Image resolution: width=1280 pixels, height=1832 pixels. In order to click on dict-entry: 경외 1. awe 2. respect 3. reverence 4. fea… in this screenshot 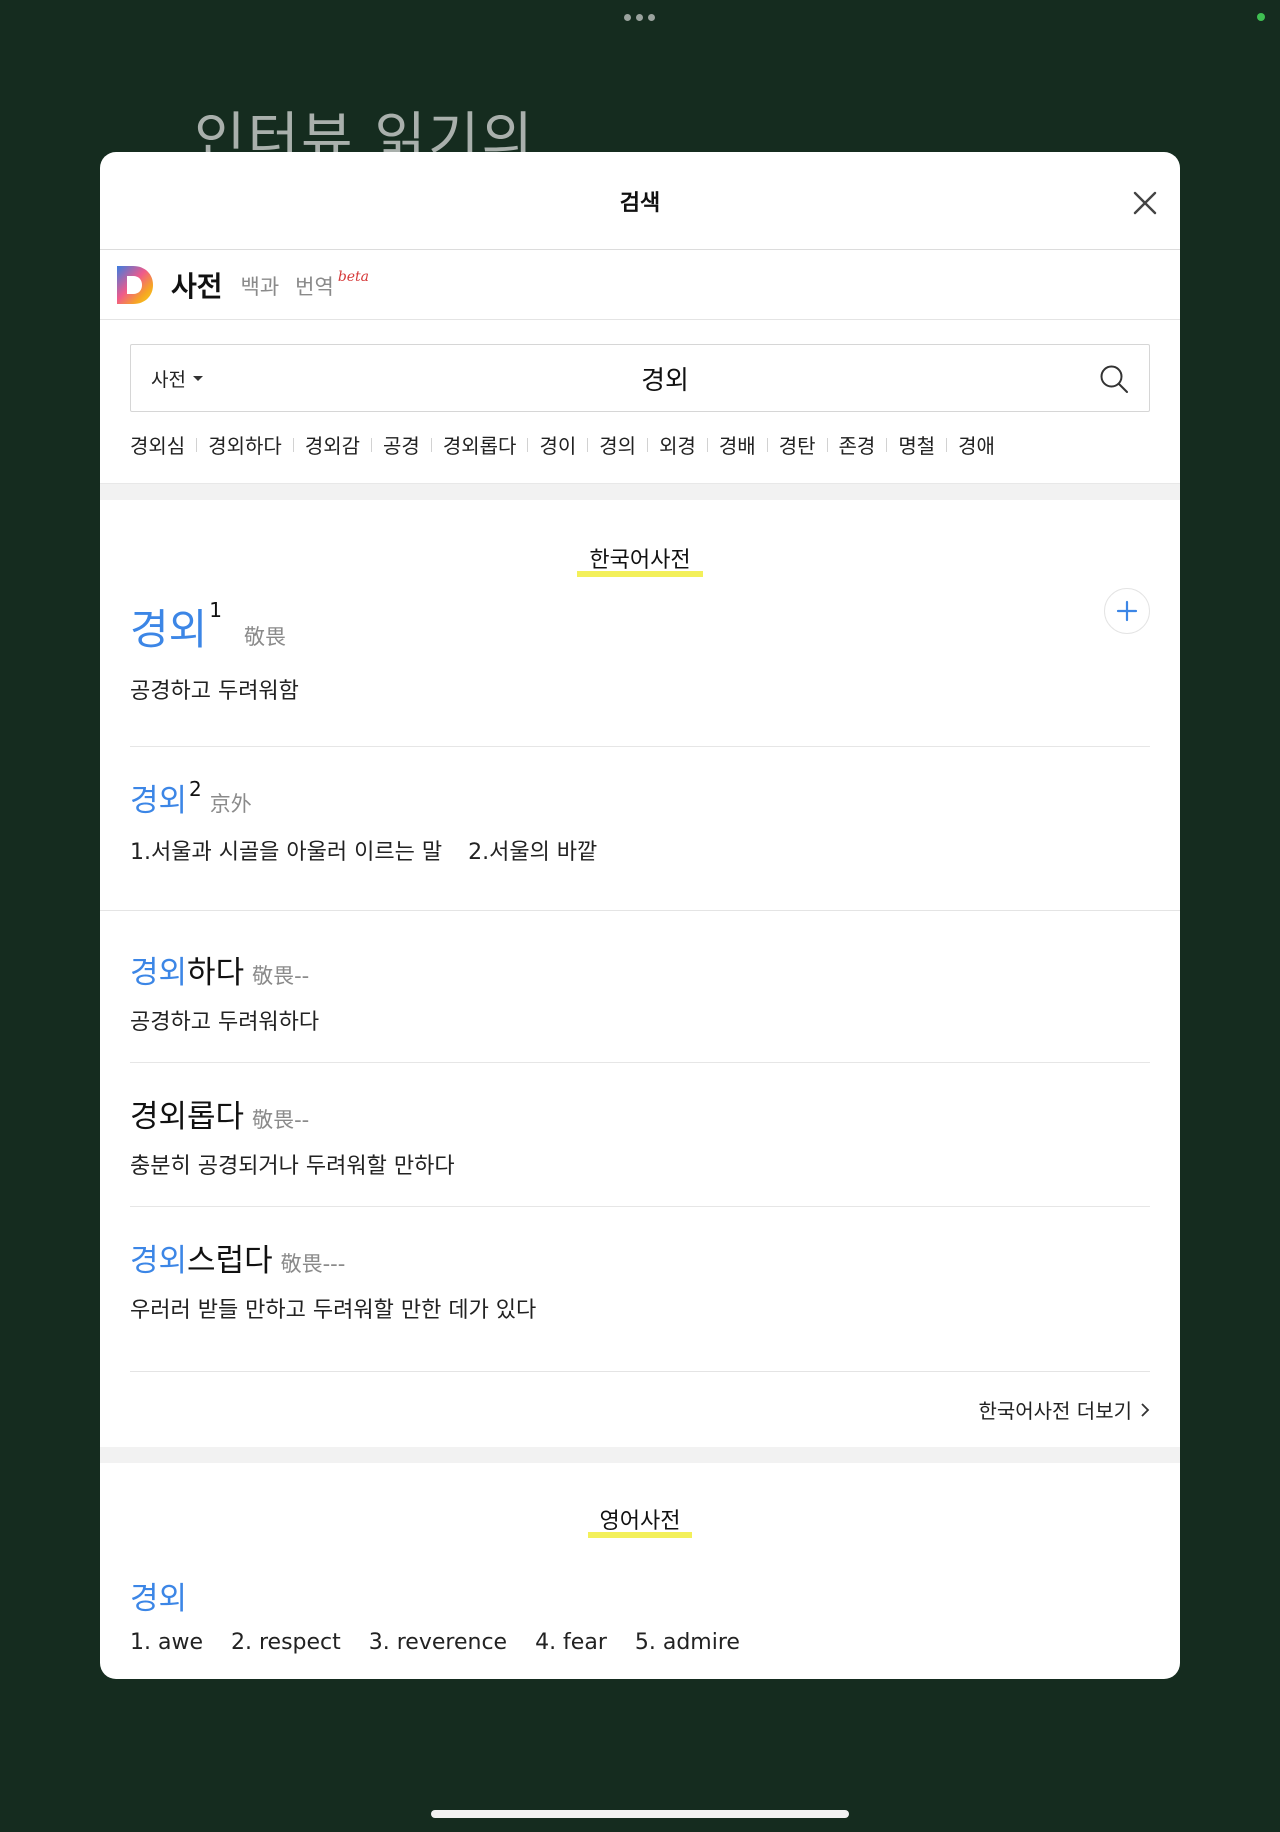, I will do `click(640, 1595)`.